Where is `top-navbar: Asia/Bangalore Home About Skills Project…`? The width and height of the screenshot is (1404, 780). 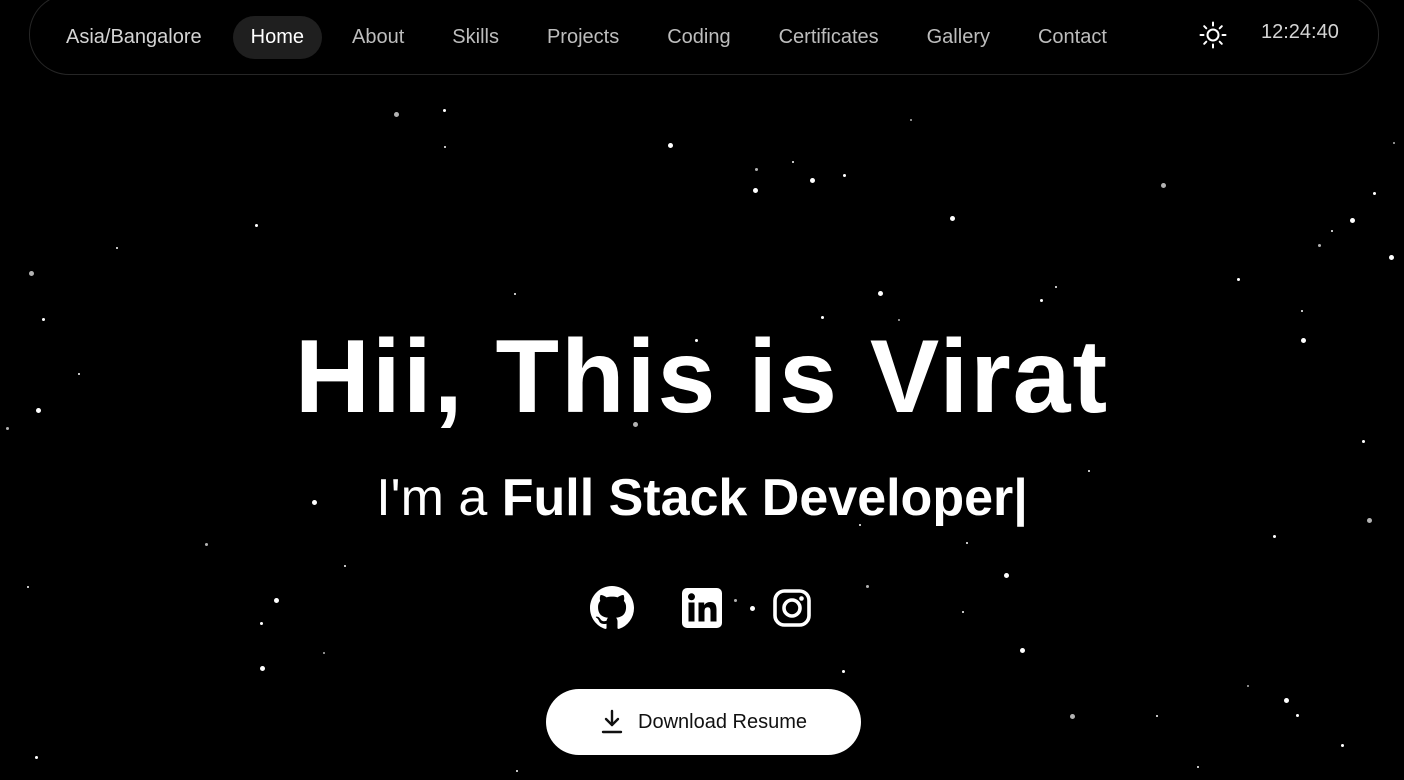 top-navbar: Asia/Bangalore Home About Skills Project… is located at coordinates (704, 37).